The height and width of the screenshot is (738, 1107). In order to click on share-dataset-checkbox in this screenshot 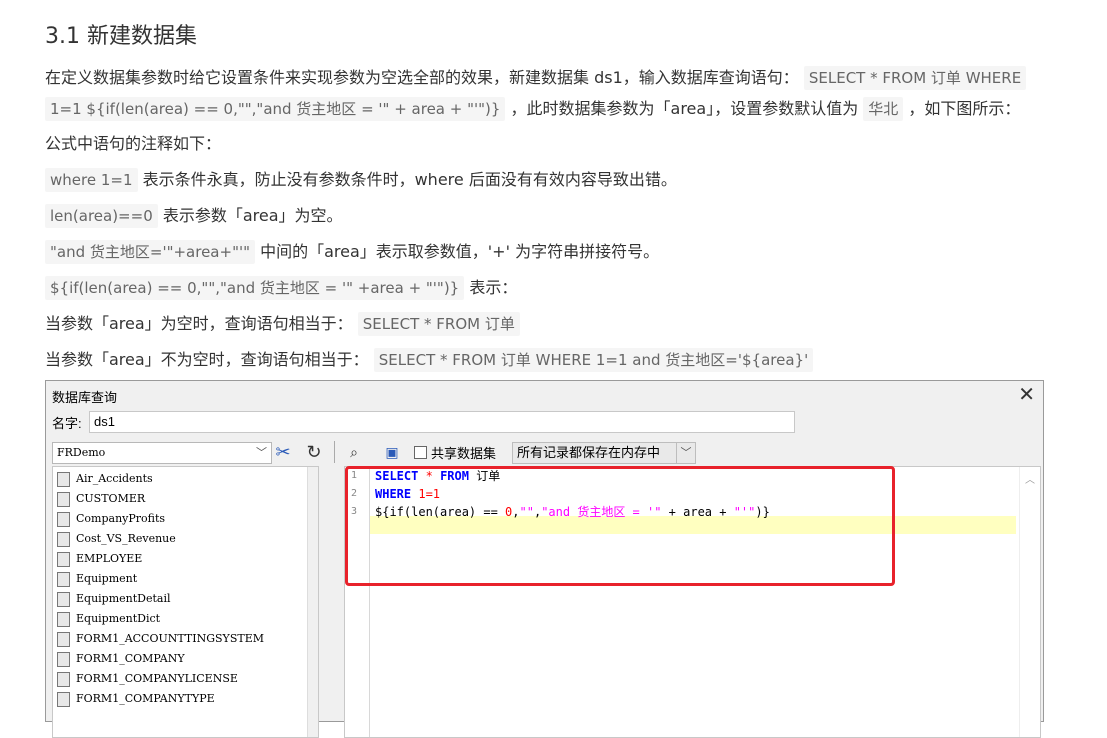, I will do `click(420, 452)`.